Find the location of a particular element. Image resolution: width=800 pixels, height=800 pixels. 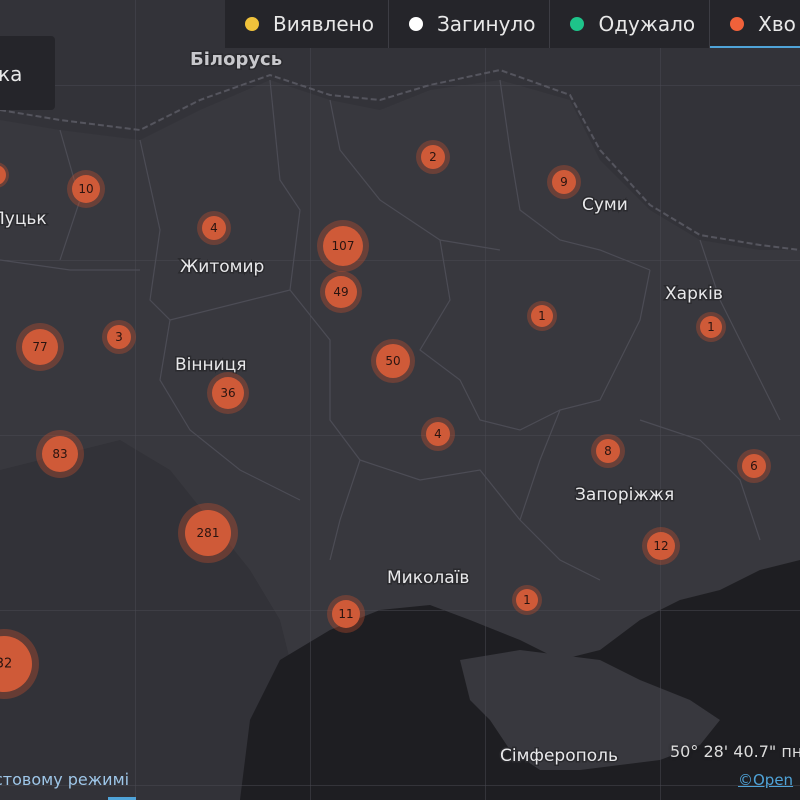

svg-text: 8 is located at coordinates (608, 451).